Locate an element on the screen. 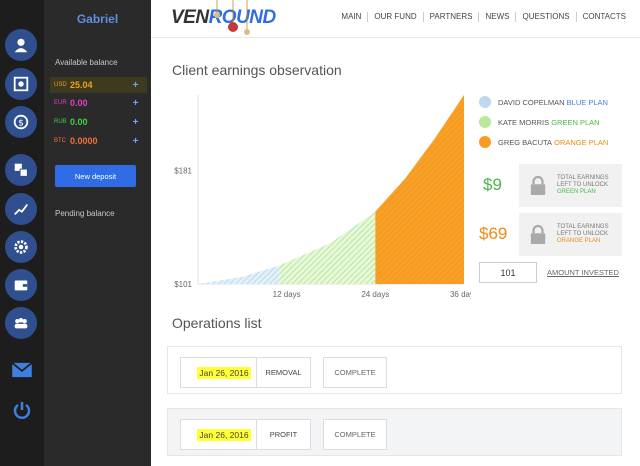  mail-icon is located at coordinates (22, 370).